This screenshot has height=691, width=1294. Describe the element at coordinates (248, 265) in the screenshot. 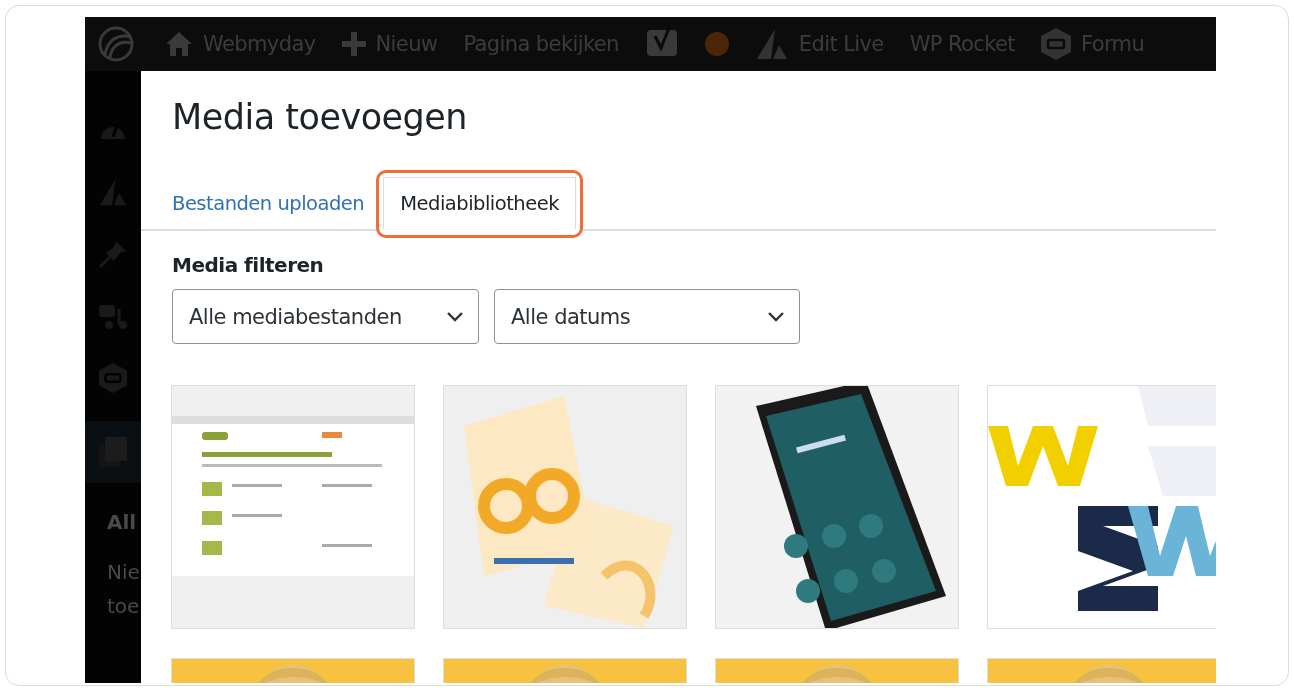

I see `filter-label: Media filteren` at that location.